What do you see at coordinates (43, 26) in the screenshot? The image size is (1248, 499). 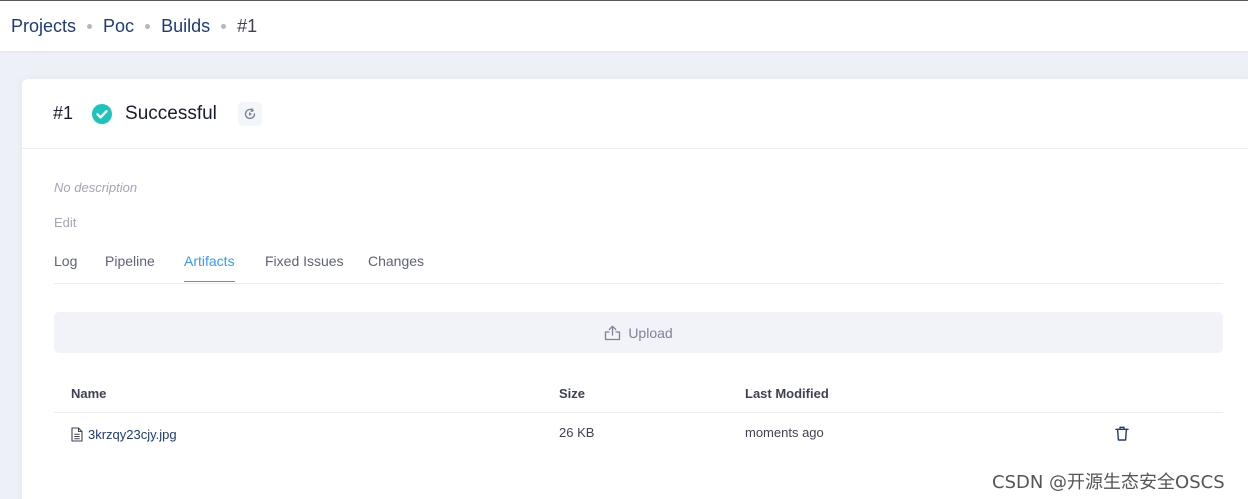 I see `breadcrumb-projects: Projects` at bounding box center [43, 26].